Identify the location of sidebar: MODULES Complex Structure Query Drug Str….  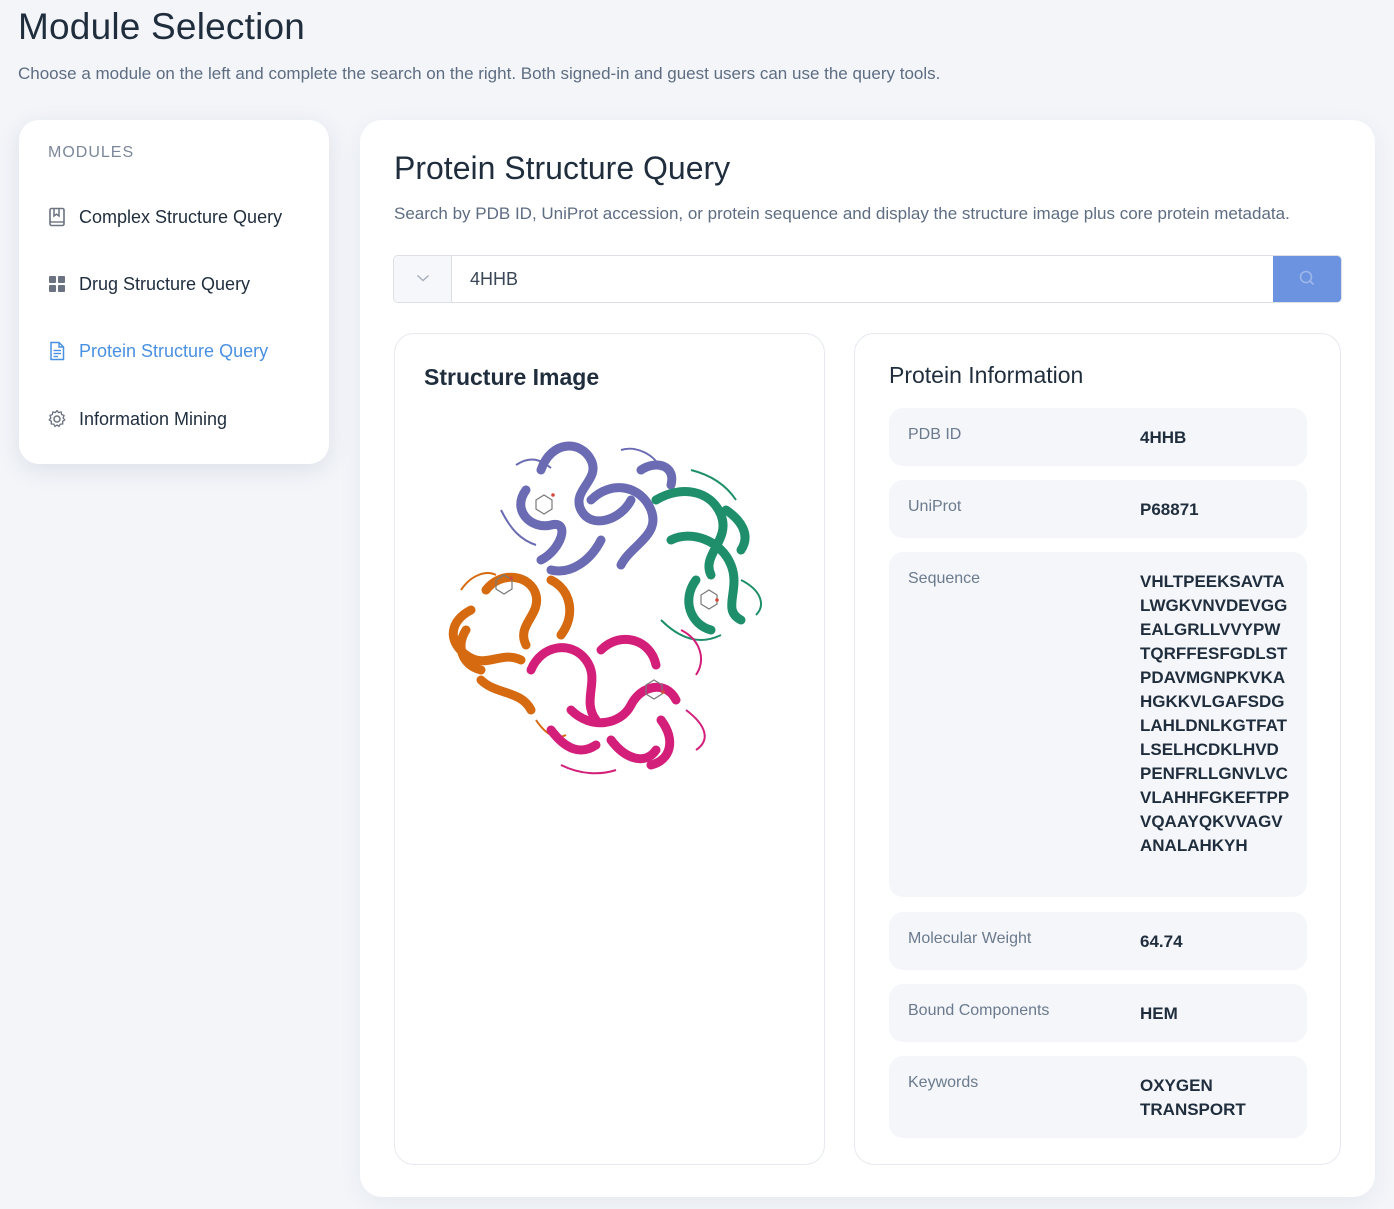
(174, 292).